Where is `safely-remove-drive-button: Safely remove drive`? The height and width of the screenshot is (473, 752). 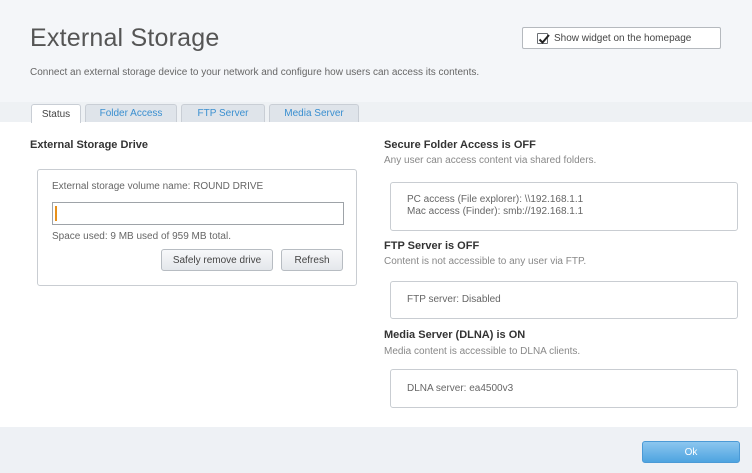 safely-remove-drive-button: Safely remove drive is located at coordinates (217, 260).